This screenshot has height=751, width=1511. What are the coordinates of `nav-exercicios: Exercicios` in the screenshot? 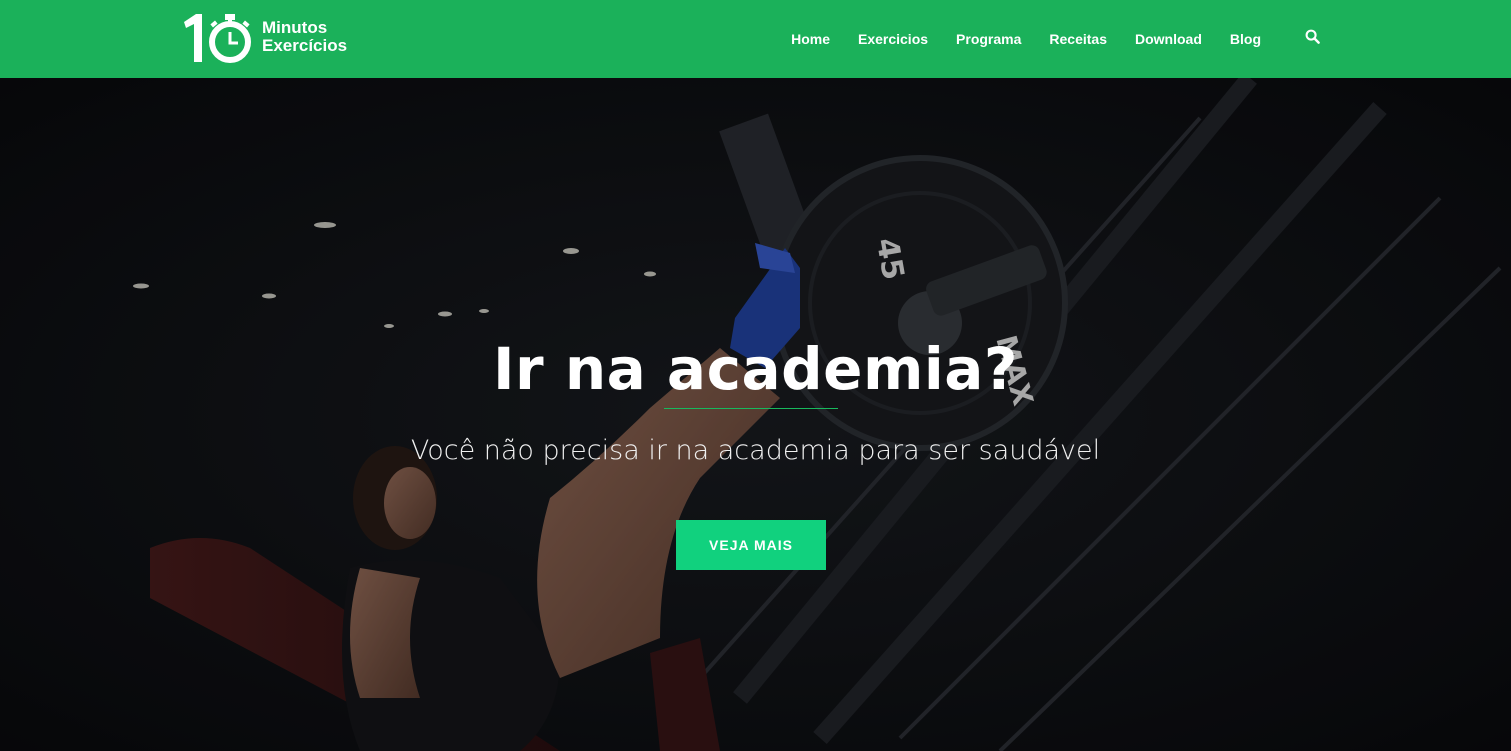 It's located at (893, 39).